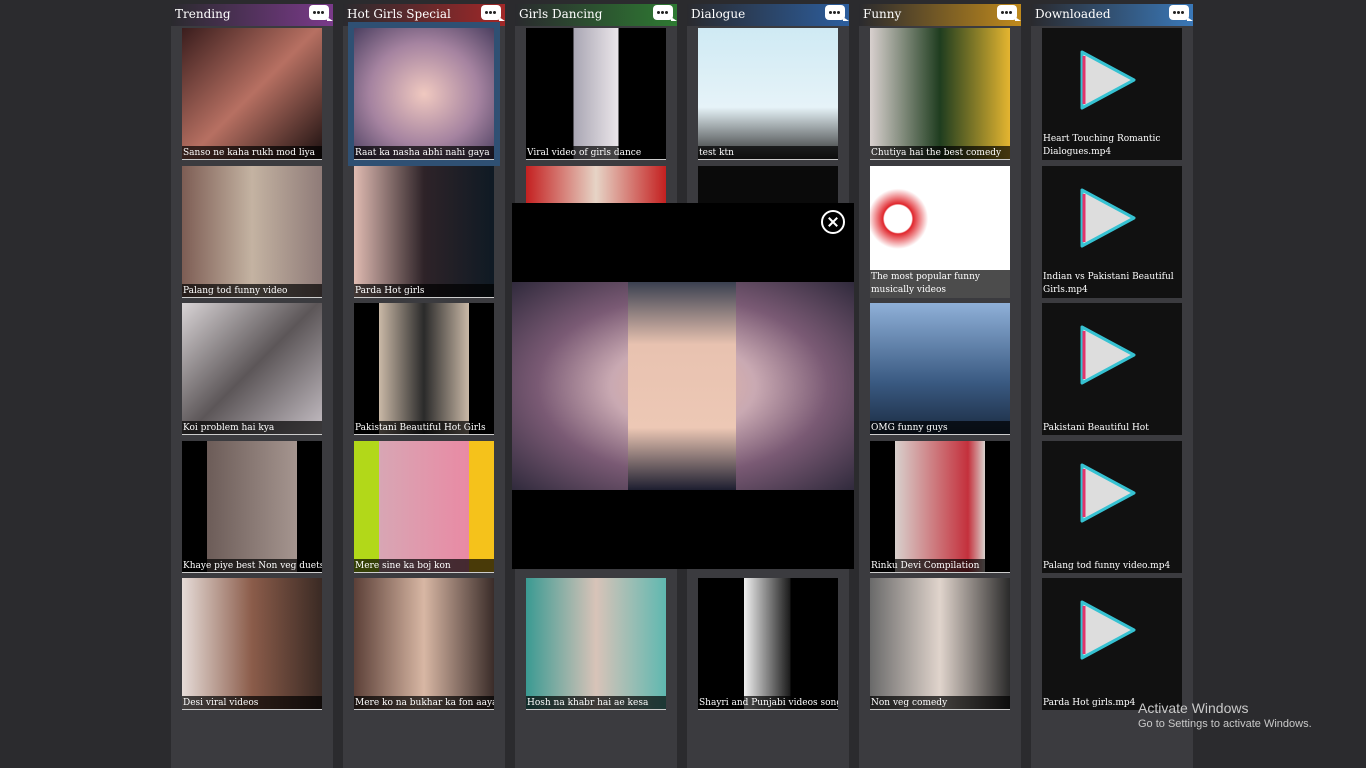 The height and width of the screenshot is (768, 1366). Describe the element at coordinates (768, 153) in the screenshot. I see `video-title: test ktn` at that location.